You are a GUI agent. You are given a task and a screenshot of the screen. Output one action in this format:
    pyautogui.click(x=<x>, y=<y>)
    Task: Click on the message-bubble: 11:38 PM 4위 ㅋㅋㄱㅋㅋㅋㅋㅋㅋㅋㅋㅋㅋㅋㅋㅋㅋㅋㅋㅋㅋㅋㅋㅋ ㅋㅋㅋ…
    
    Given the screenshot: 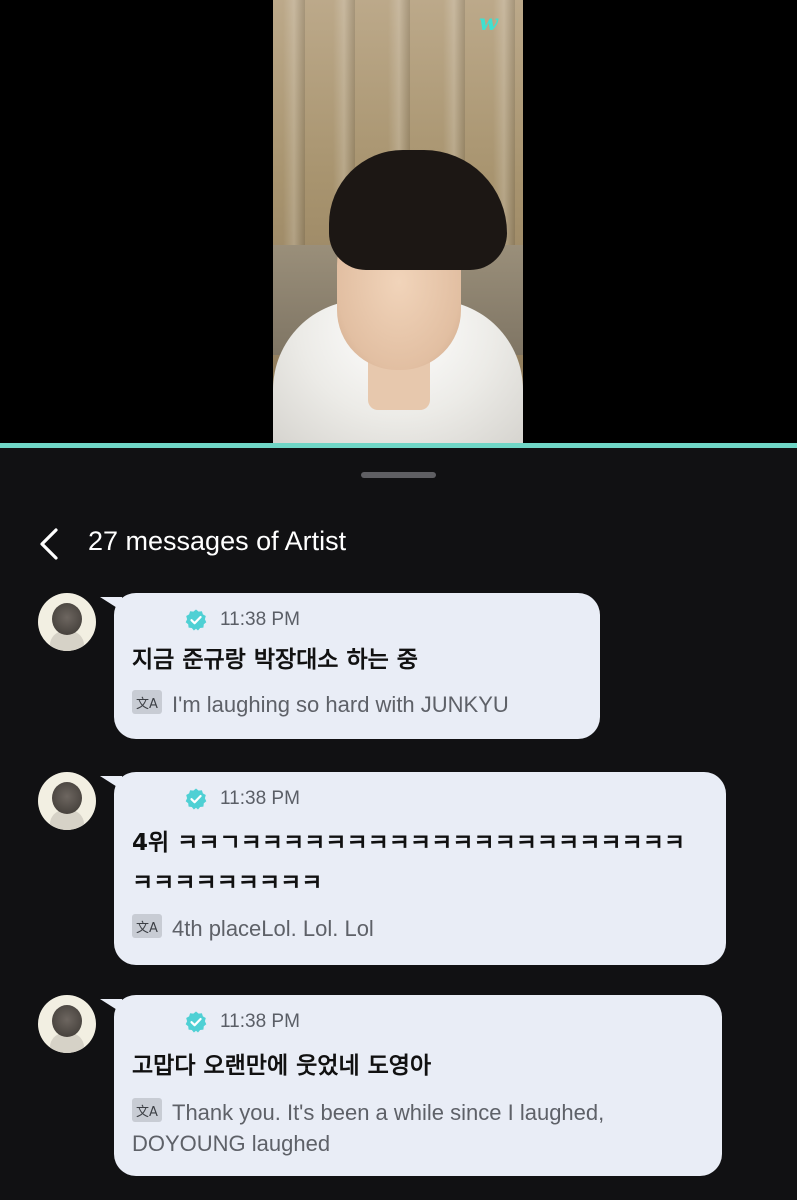 What is the action you would take?
    pyautogui.click(x=413, y=868)
    